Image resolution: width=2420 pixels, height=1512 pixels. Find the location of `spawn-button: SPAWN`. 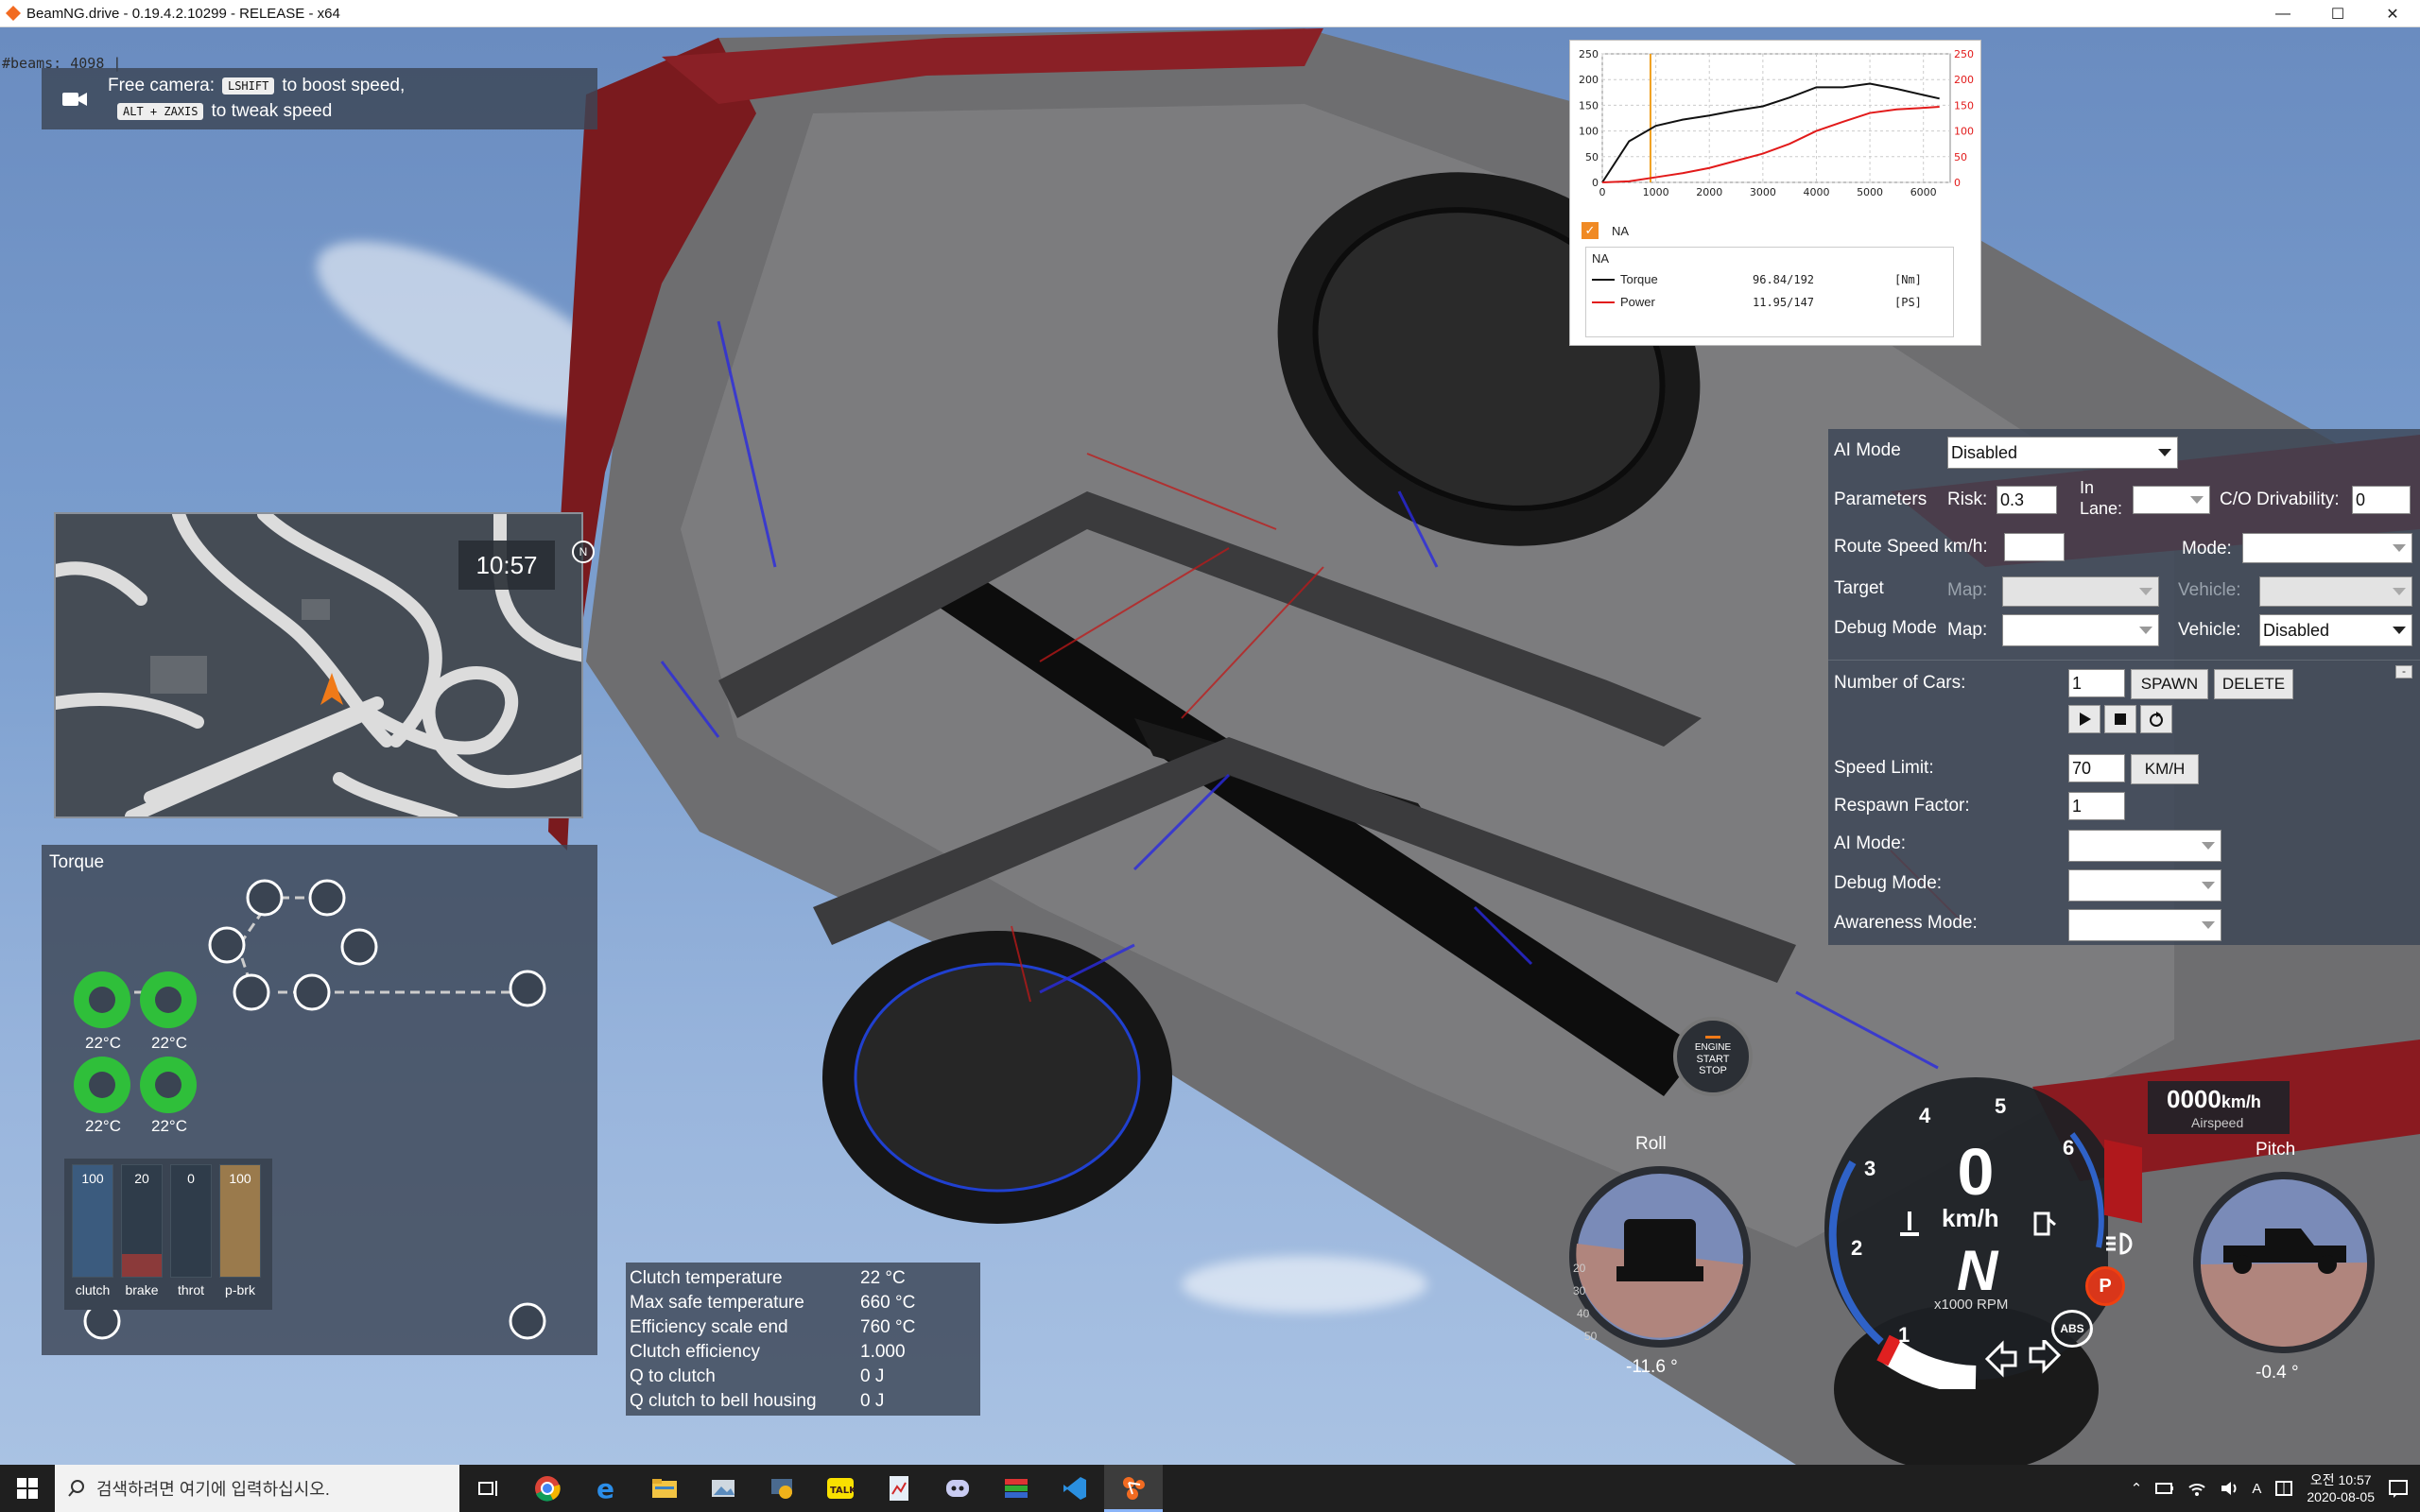

spawn-button: SPAWN is located at coordinates (2169, 684).